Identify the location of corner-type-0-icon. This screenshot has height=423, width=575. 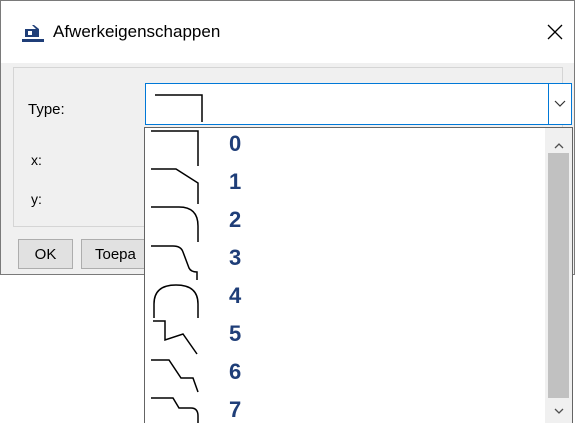
(175, 148).